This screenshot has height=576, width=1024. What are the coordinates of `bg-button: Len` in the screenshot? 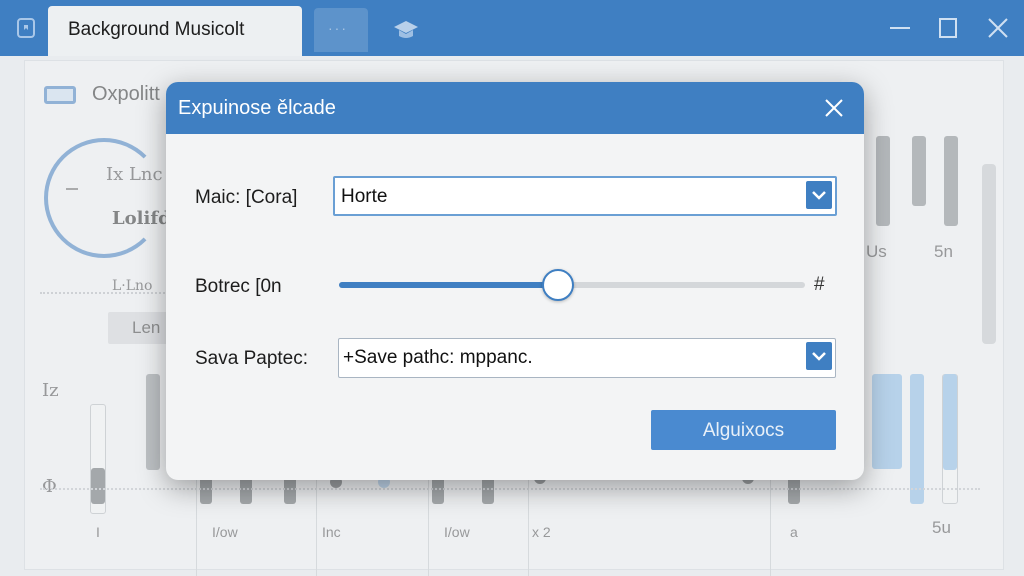 It's located at (139, 328).